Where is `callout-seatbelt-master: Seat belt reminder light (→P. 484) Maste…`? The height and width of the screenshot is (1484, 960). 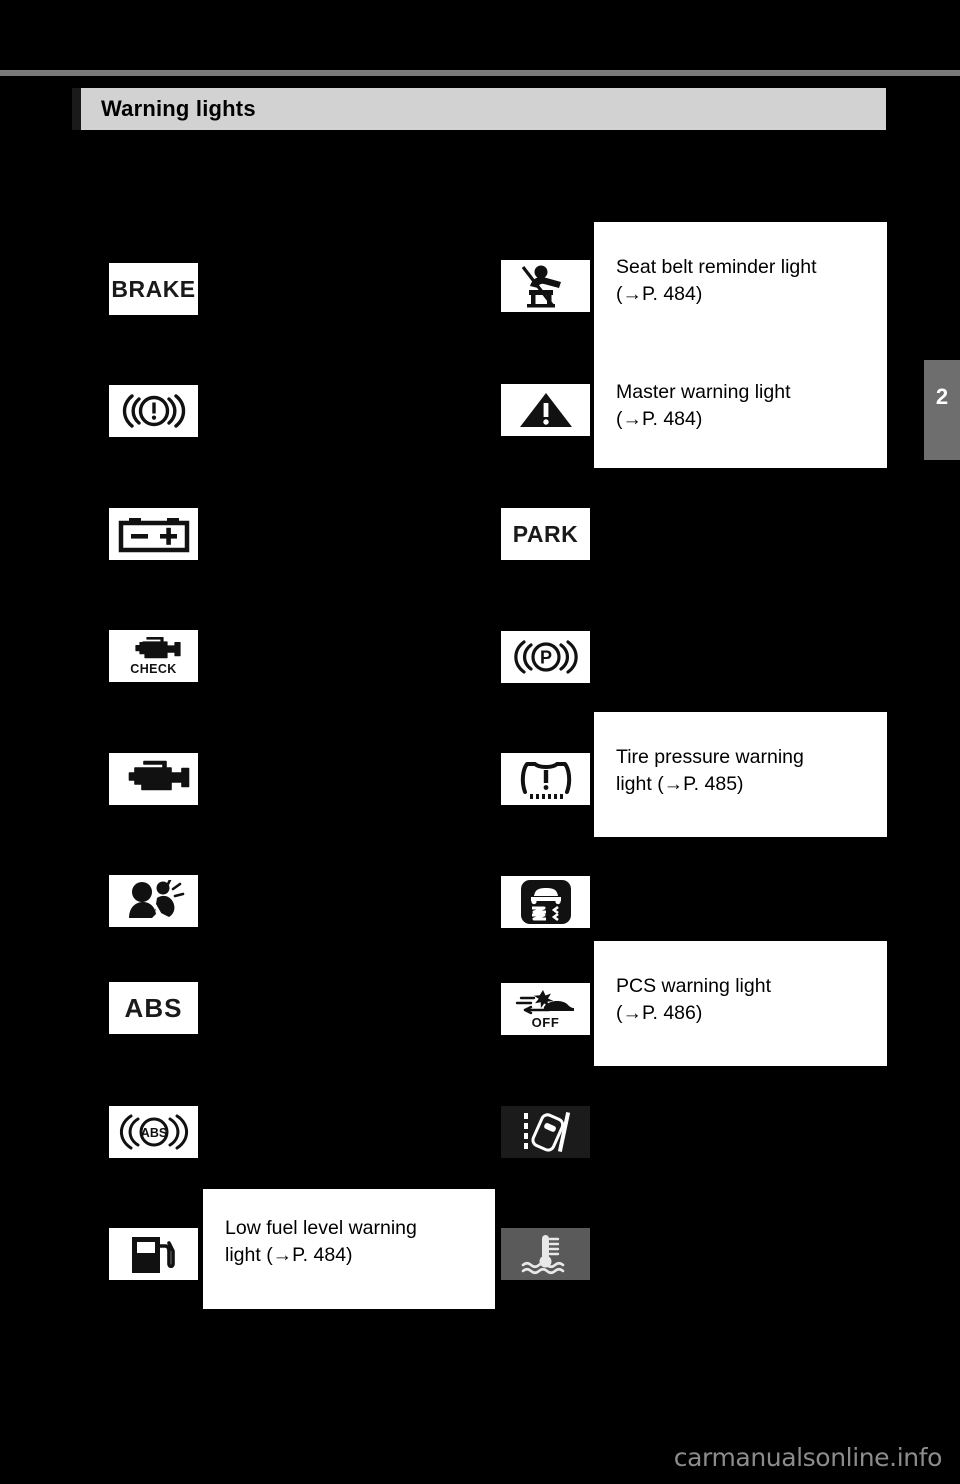 callout-seatbelt-master: Seat belt reminder light (→P. 484) Maste… is located at coordinates (740, 345).